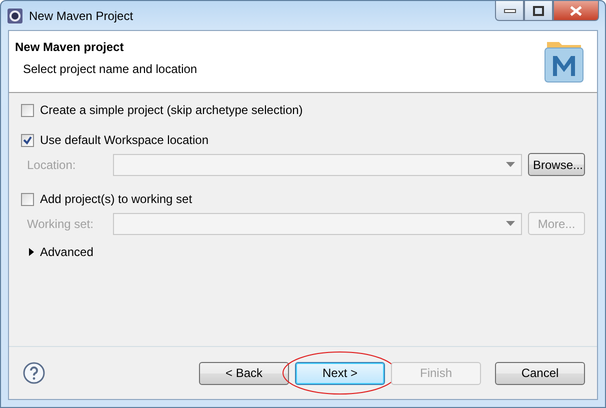 This screenshot has width=606, height=408. I want to click on minimize-button, so click(509, 11).